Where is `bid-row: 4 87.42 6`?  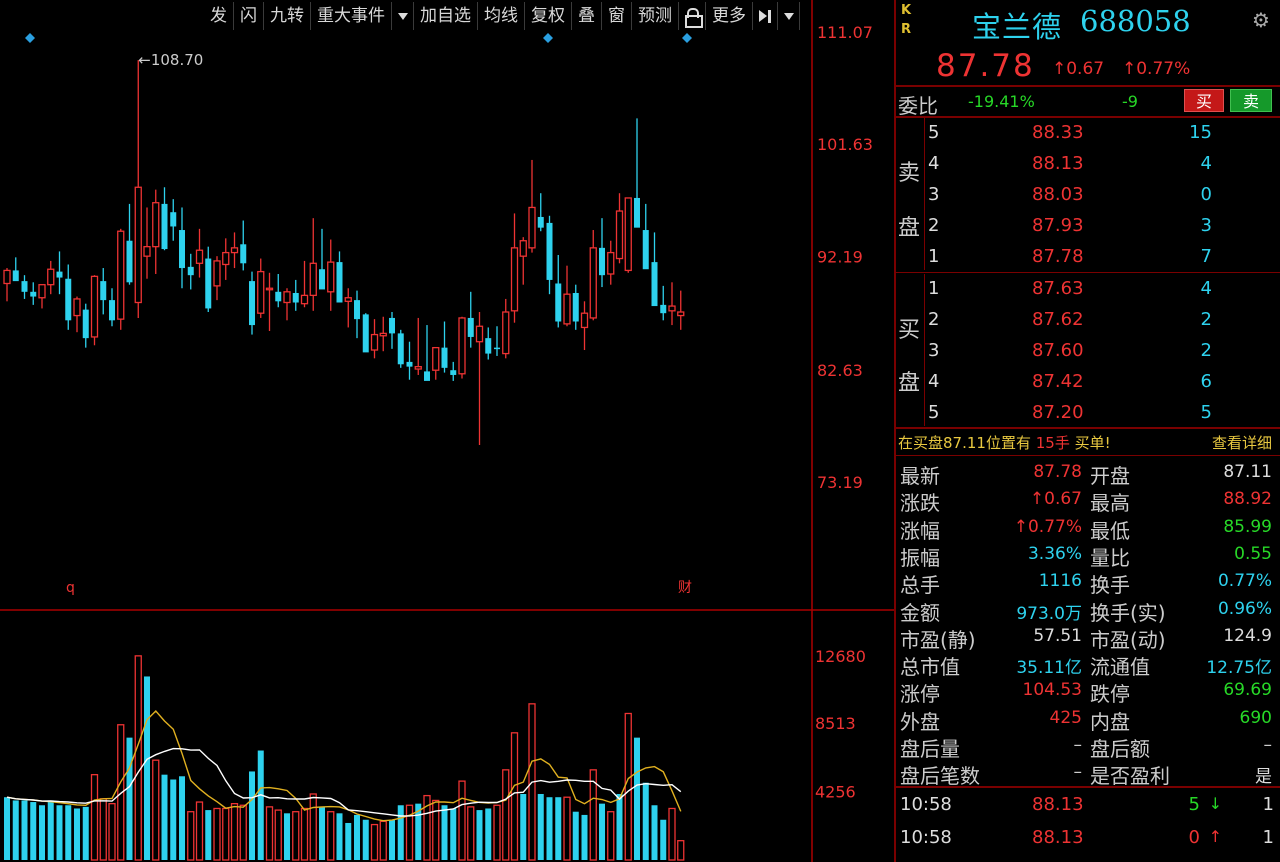 bid-row: 4 87.42 6 is located at coordinates (1088, 382).